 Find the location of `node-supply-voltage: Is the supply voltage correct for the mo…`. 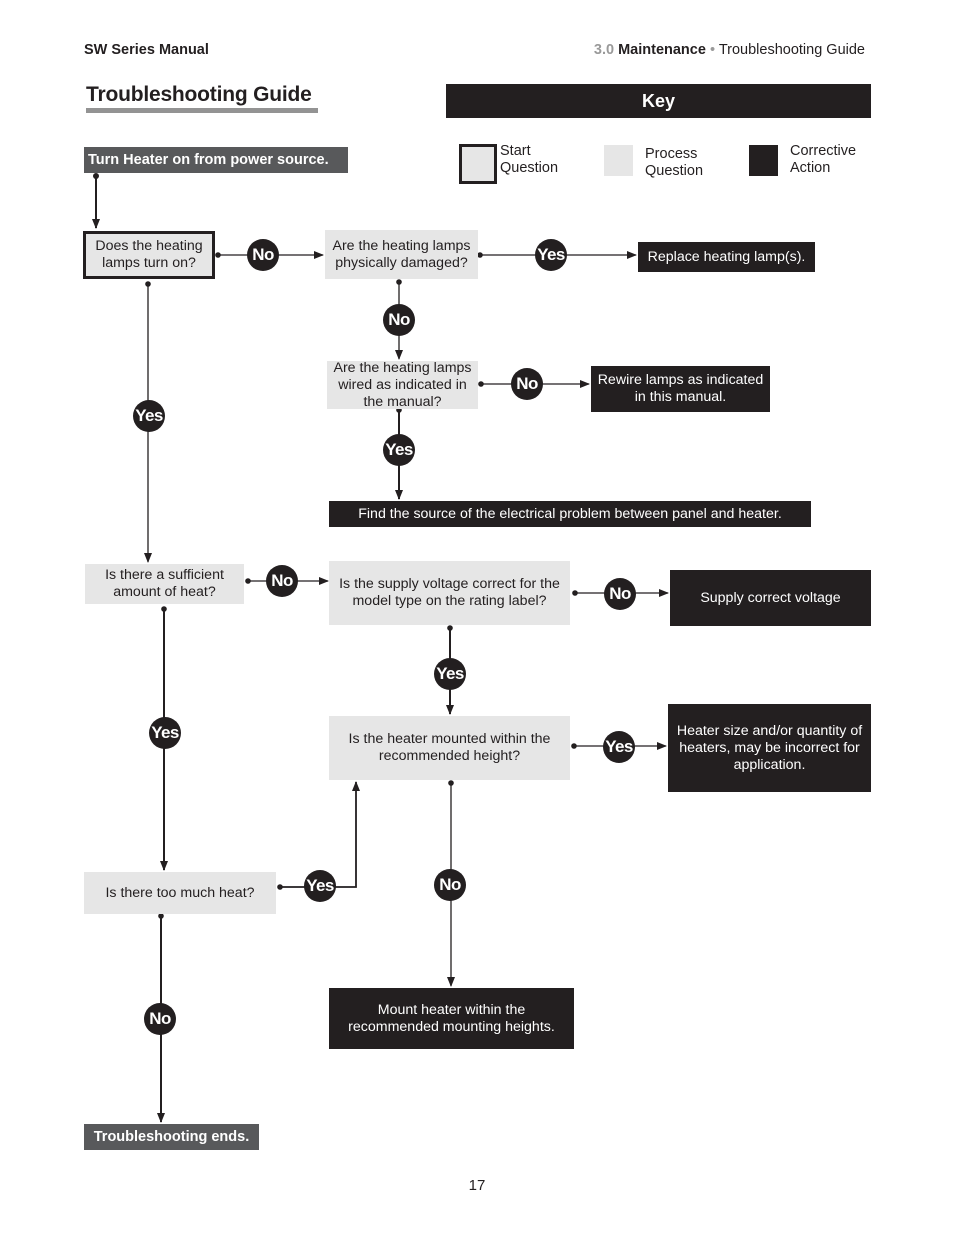

node-supply-voltage: Is the supply voltage correct for the mo… is located at coordinates (449, 593).